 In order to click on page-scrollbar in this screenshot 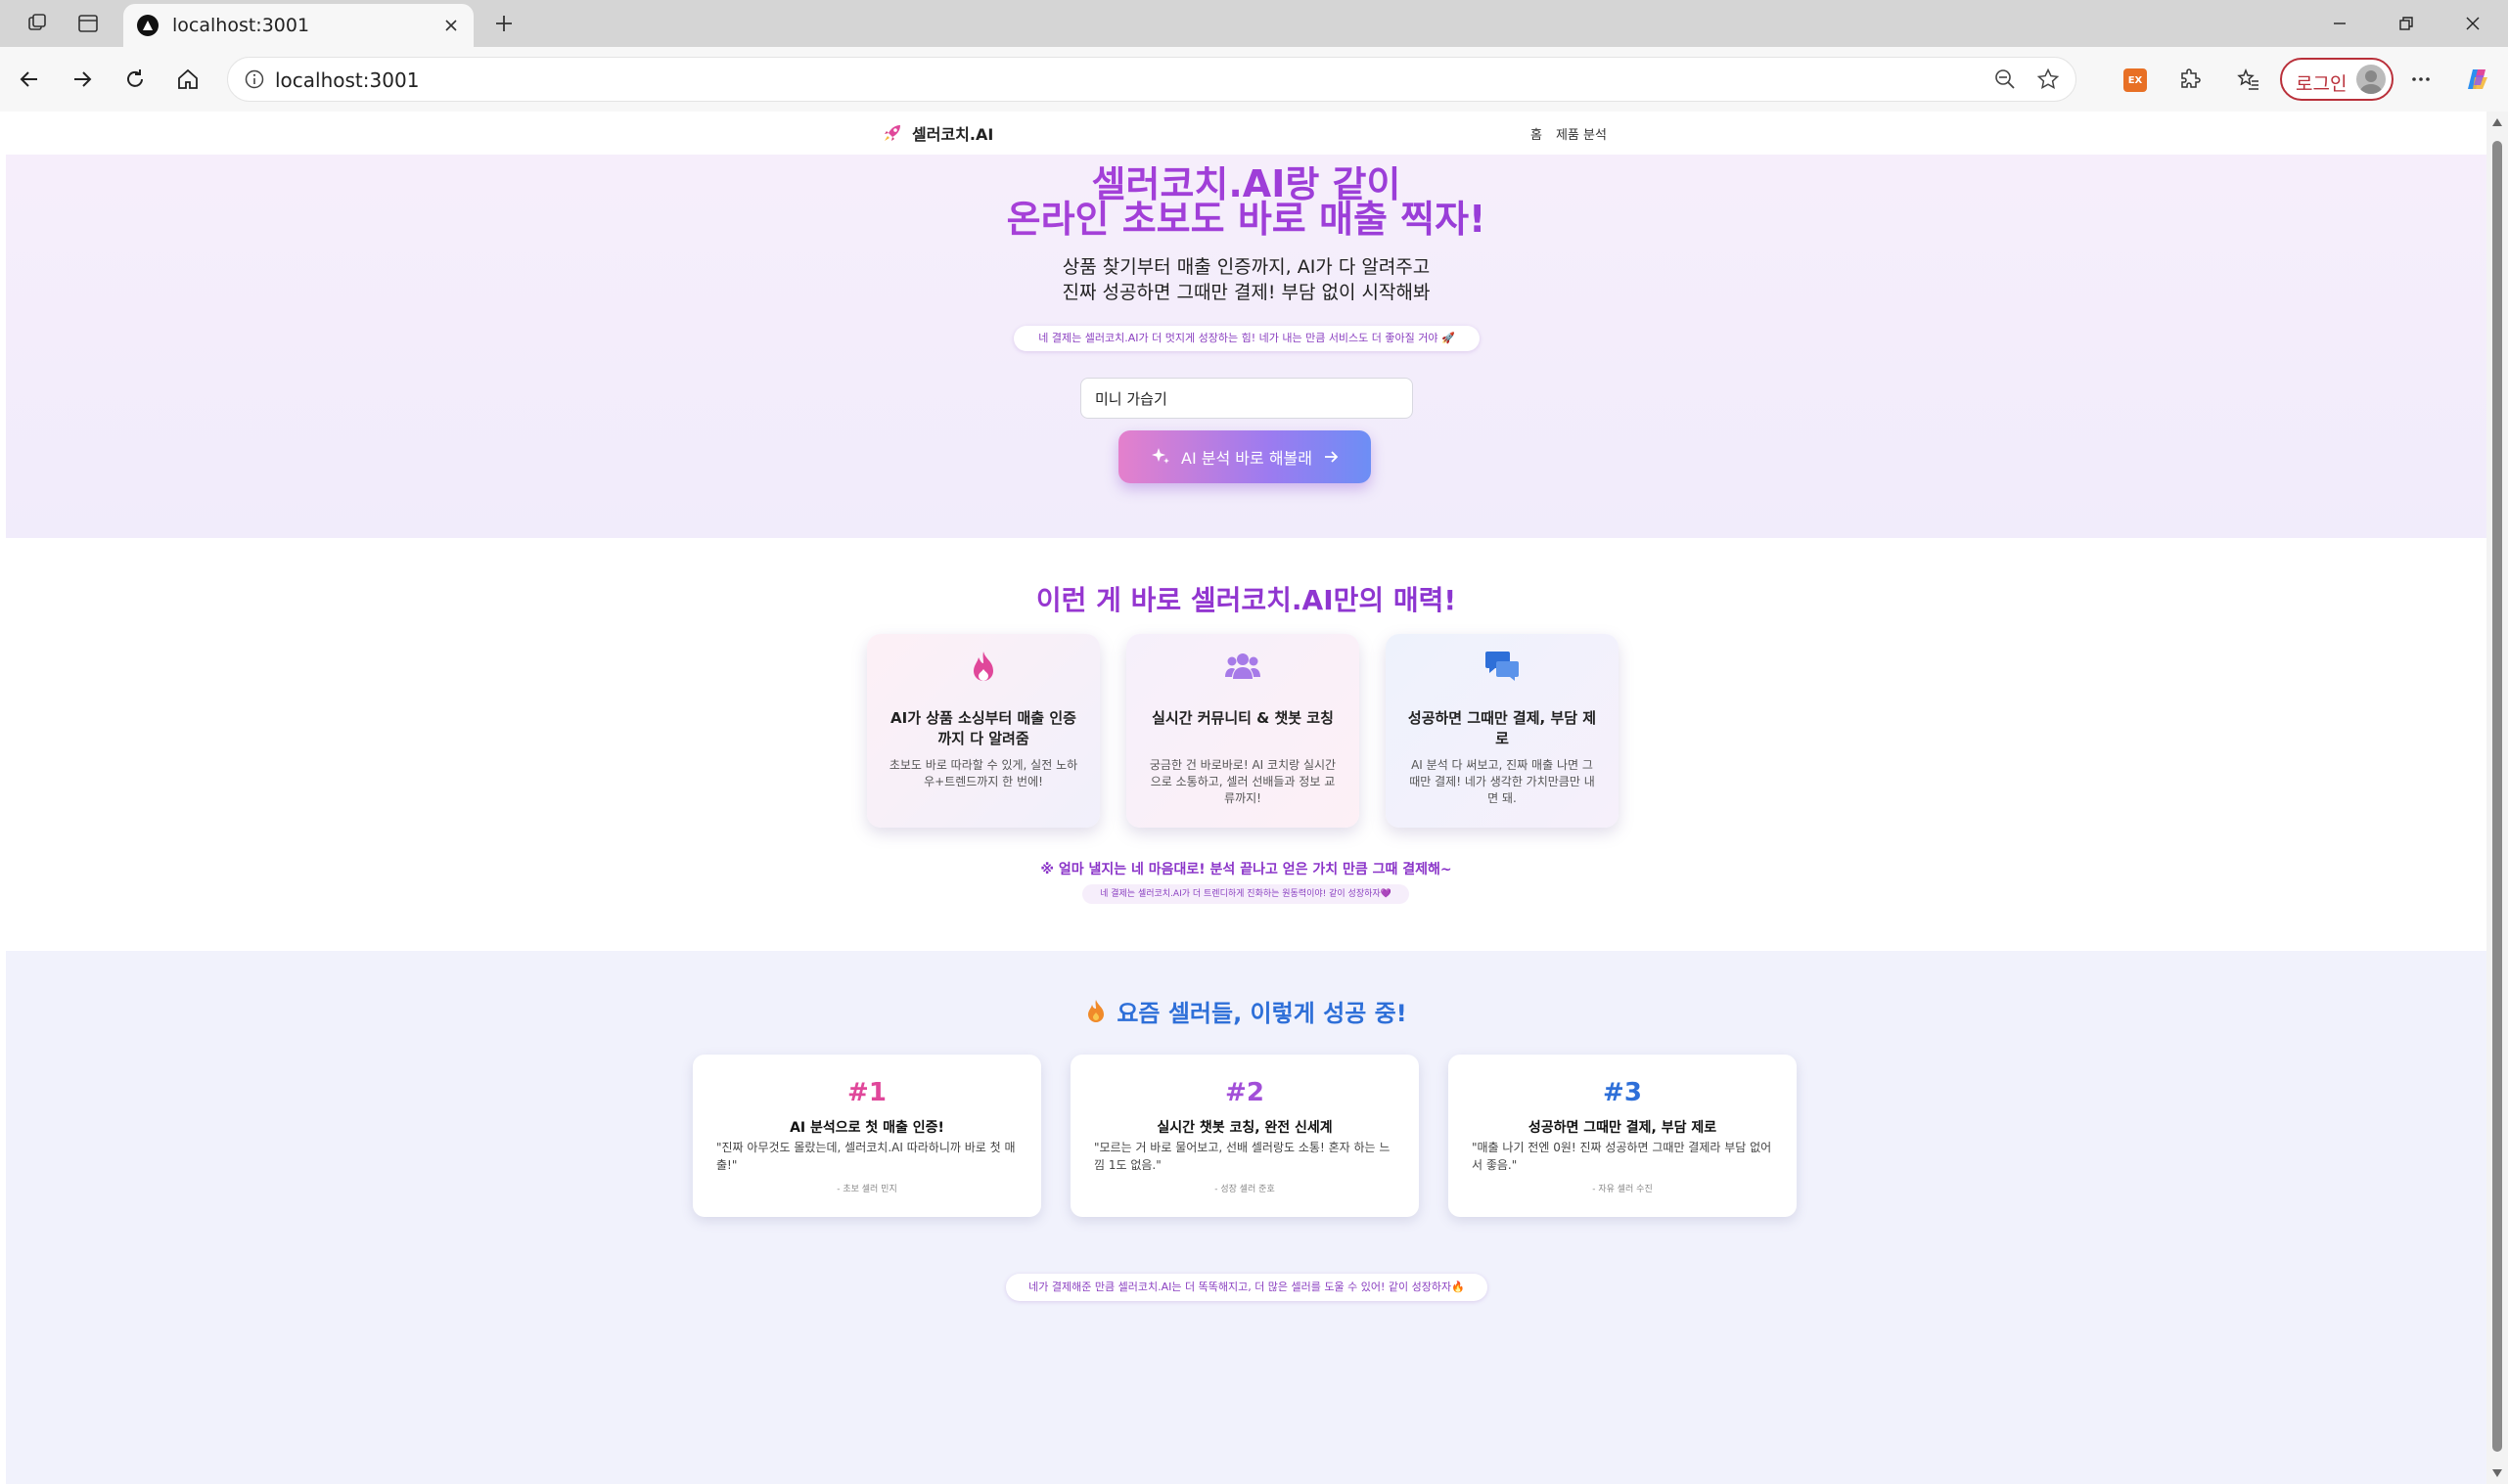, I will do `click(2497, 798)`.